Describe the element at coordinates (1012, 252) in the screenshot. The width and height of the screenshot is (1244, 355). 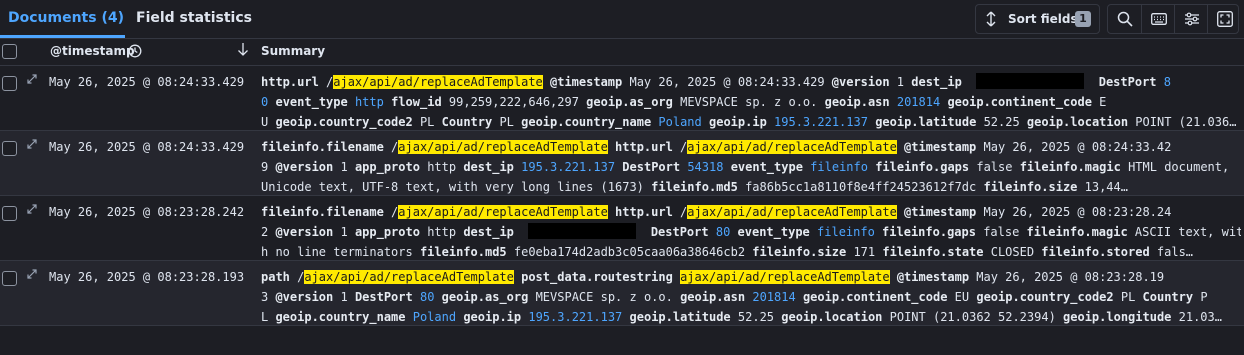
I see `field-value: CLOSED` at that location.